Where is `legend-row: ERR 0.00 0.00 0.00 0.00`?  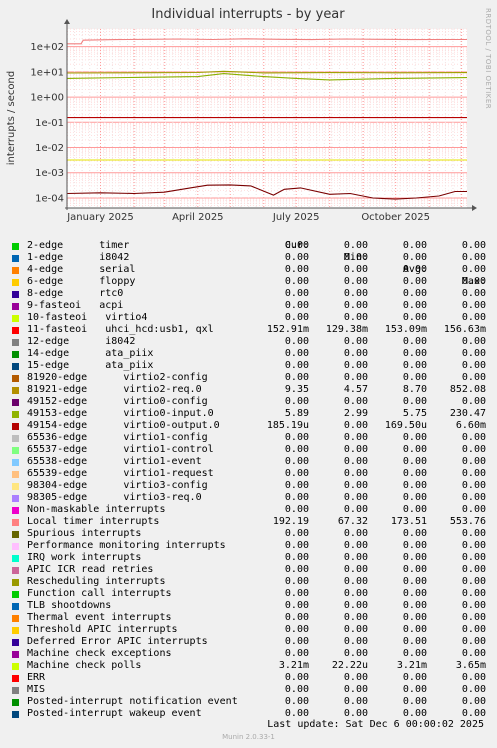
legend-row: ERR 0.00 0.00 0.00 0.00 is located at coordinates (252, 678).